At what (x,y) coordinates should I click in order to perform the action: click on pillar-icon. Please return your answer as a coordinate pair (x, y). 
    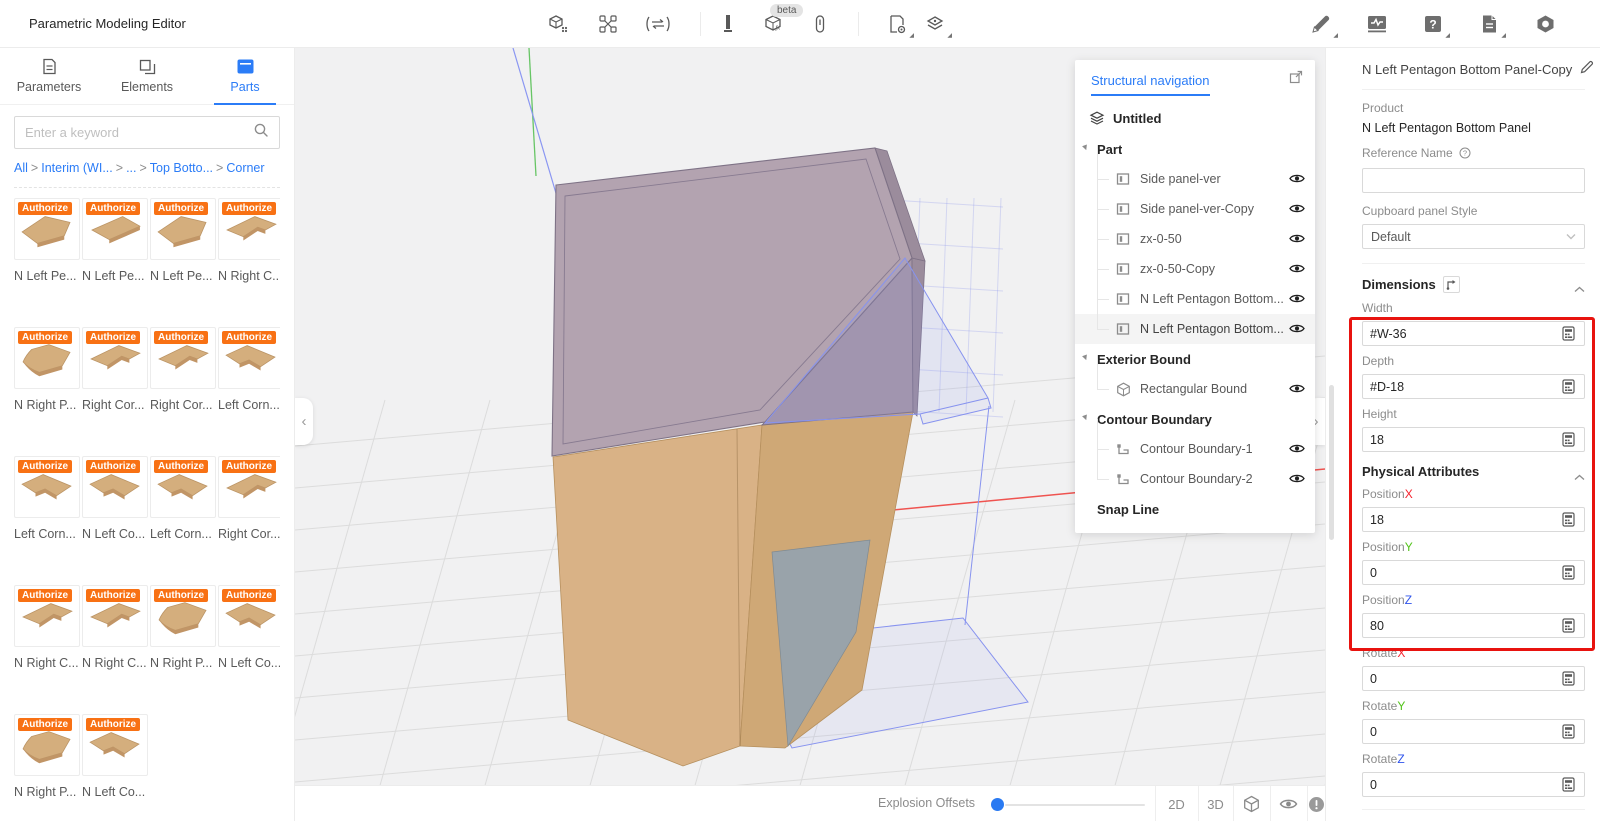
    Looking at the image, I should click on (728, 24).